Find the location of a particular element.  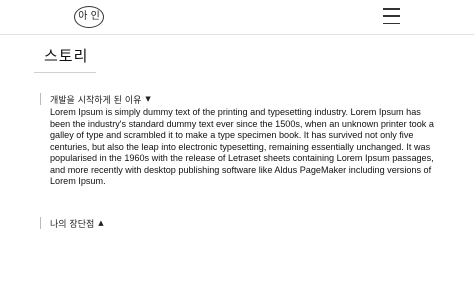

page-title: 스토리 is located at coordinates (66, 56).